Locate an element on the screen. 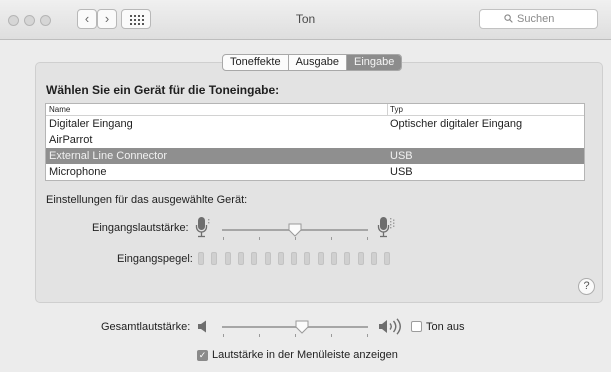  show-in-menubar-checkbox: ✓ is located at coordinates (202, 355).